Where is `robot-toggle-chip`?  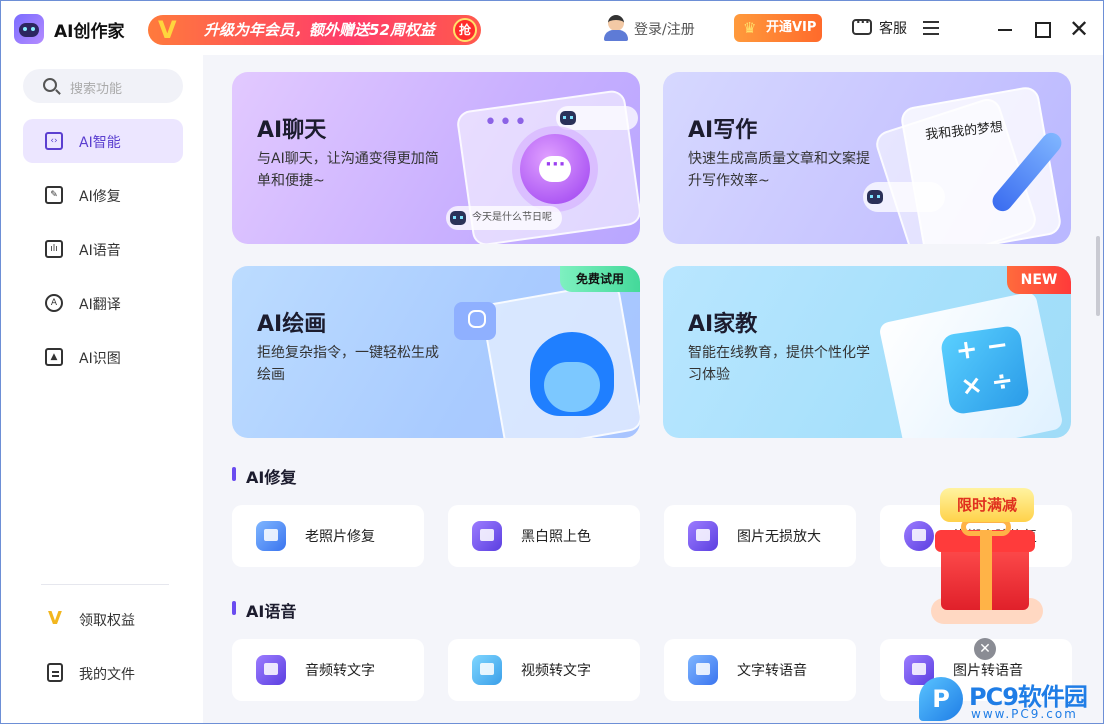 robot-toggle-chip is located at coordinates (904, 197).